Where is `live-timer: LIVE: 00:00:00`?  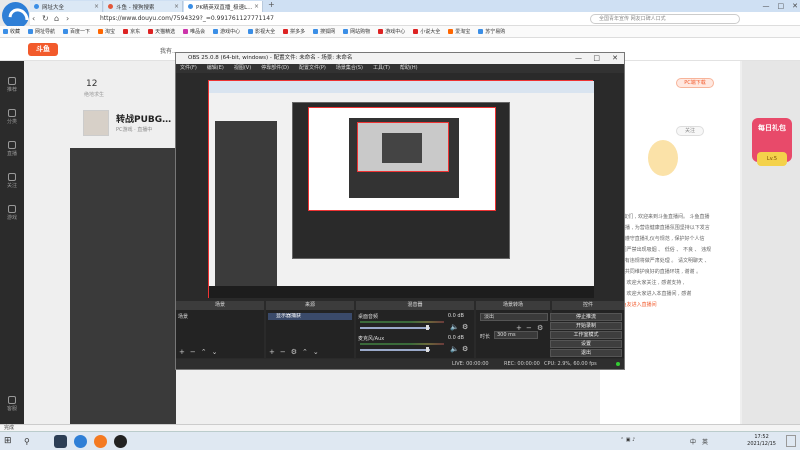 live-timer: LIVE: 00:00:00 is located at coordinates (470, 364).